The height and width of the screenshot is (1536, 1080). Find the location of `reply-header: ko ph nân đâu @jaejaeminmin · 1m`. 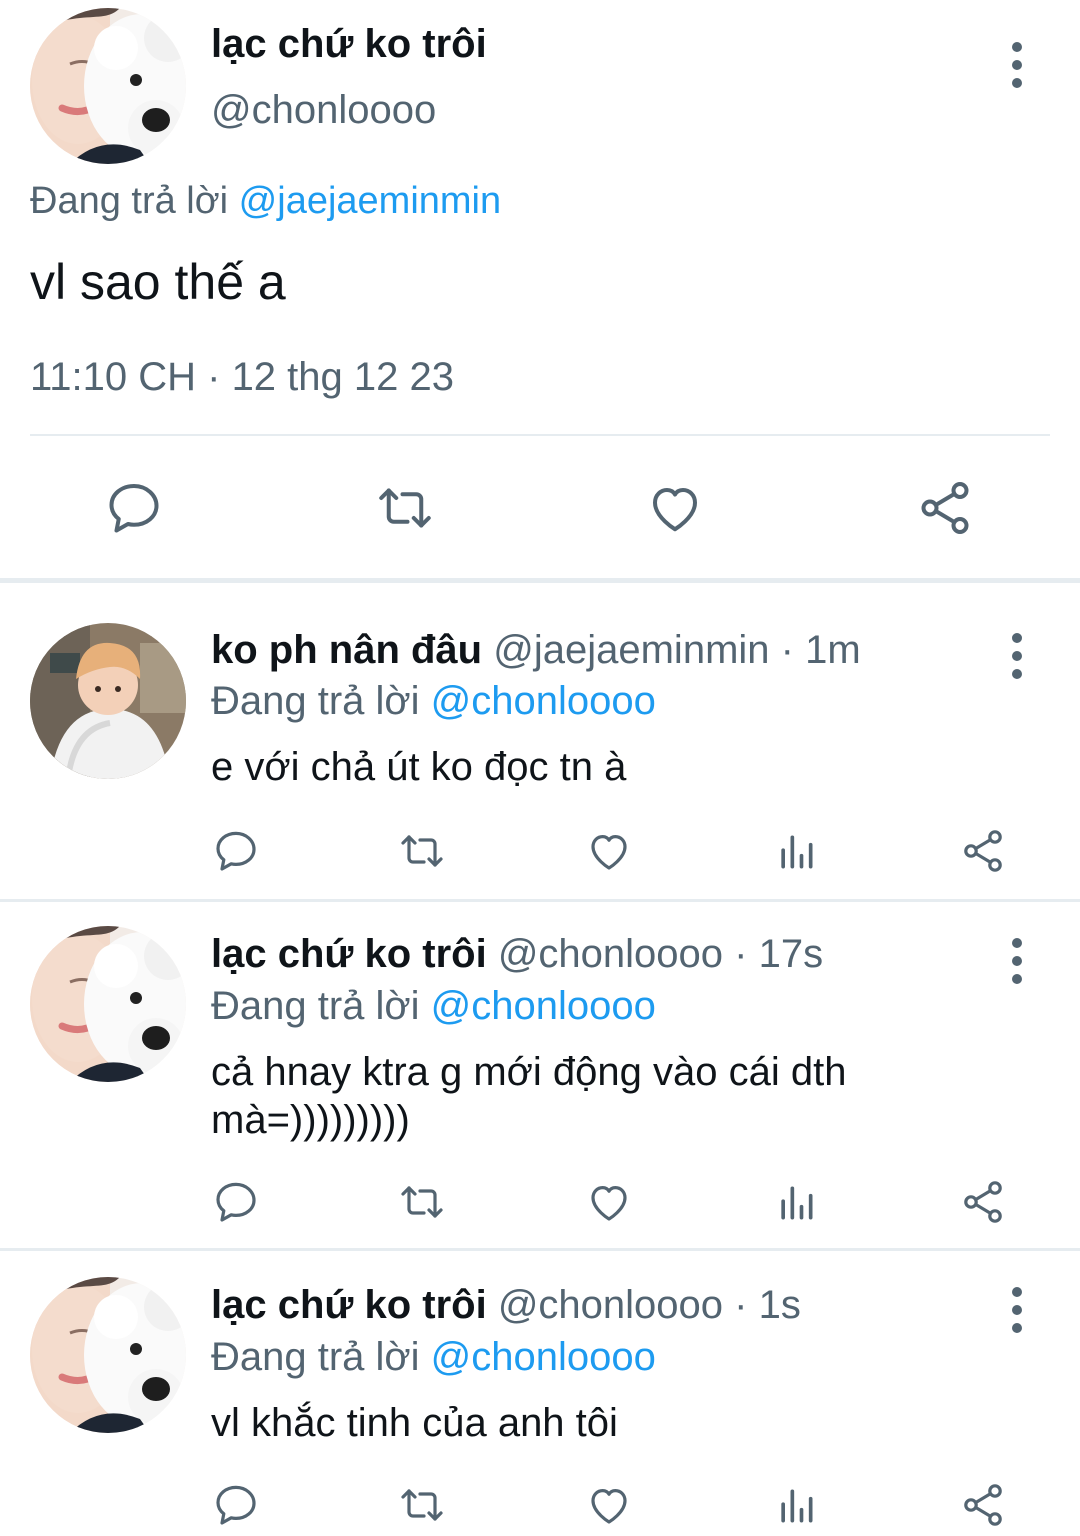

reply-header: ko ph nân đâu @jaejaeminmin · 1m is located at coordinates (536, 650).